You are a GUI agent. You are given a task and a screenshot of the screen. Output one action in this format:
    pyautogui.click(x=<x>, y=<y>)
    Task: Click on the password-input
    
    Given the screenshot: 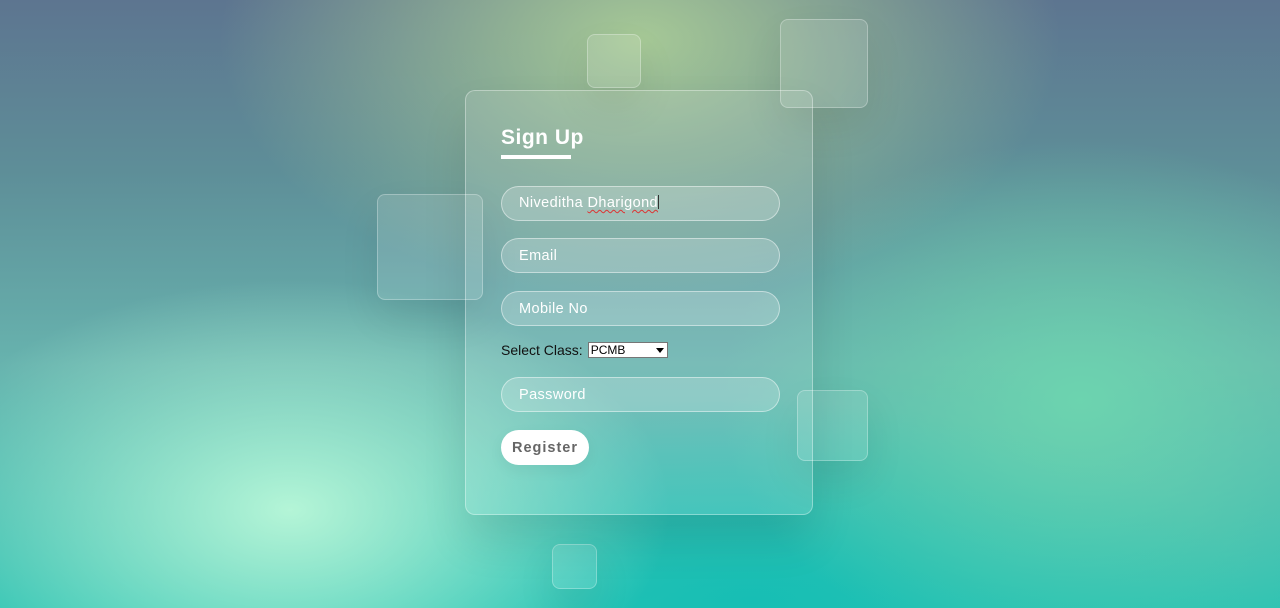 What is the action you would take?
    pyautogui.click(x=640, y=394)
    